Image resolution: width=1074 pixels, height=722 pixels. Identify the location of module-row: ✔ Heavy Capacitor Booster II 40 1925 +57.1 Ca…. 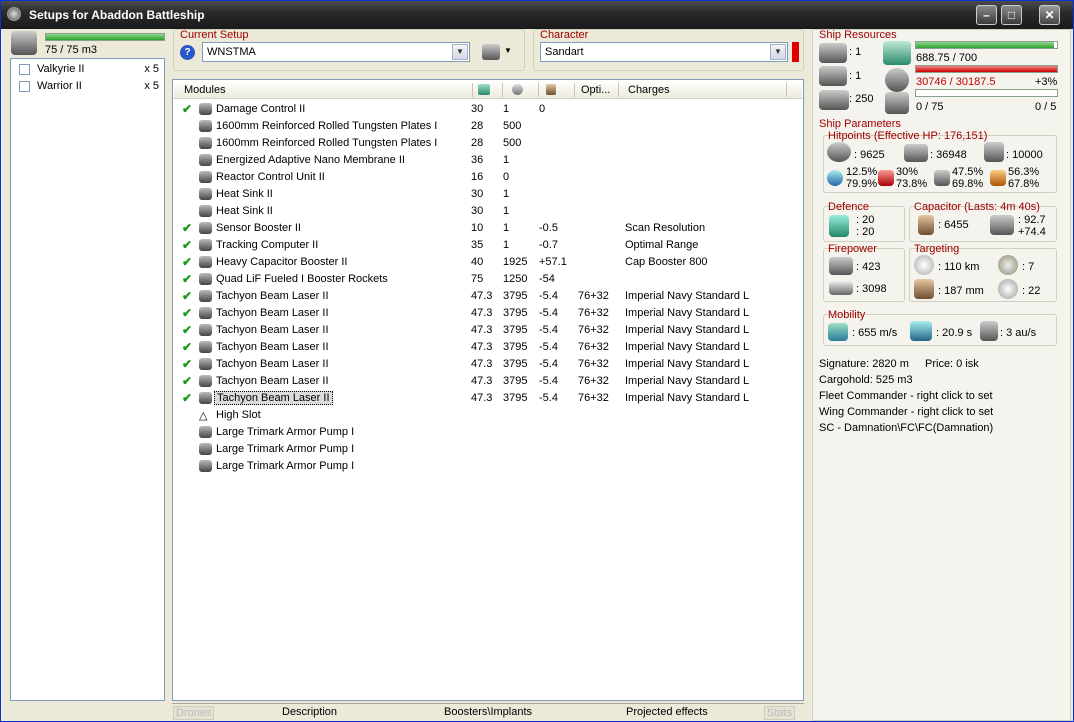
(488, 262).